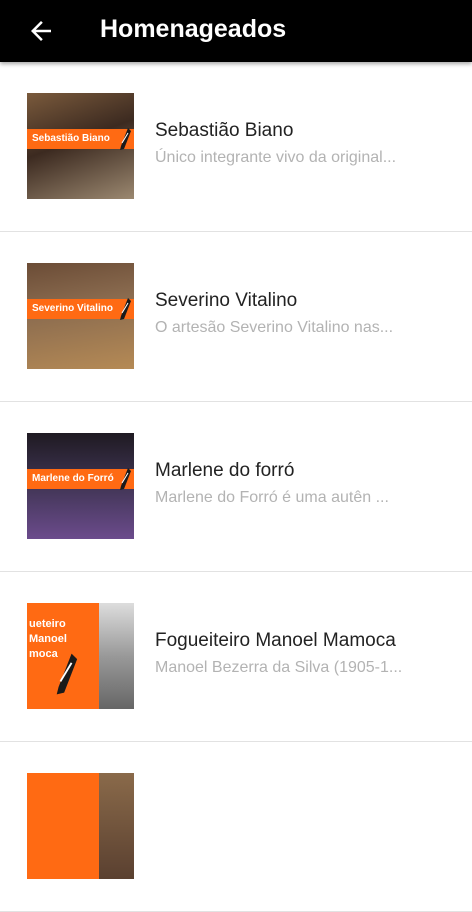 The height and width of the screenshot is (912, 472). Describe the element at coordinates (80, 486) in the screenshot. I see `thumbnail: Marlene do Forró` at that location.